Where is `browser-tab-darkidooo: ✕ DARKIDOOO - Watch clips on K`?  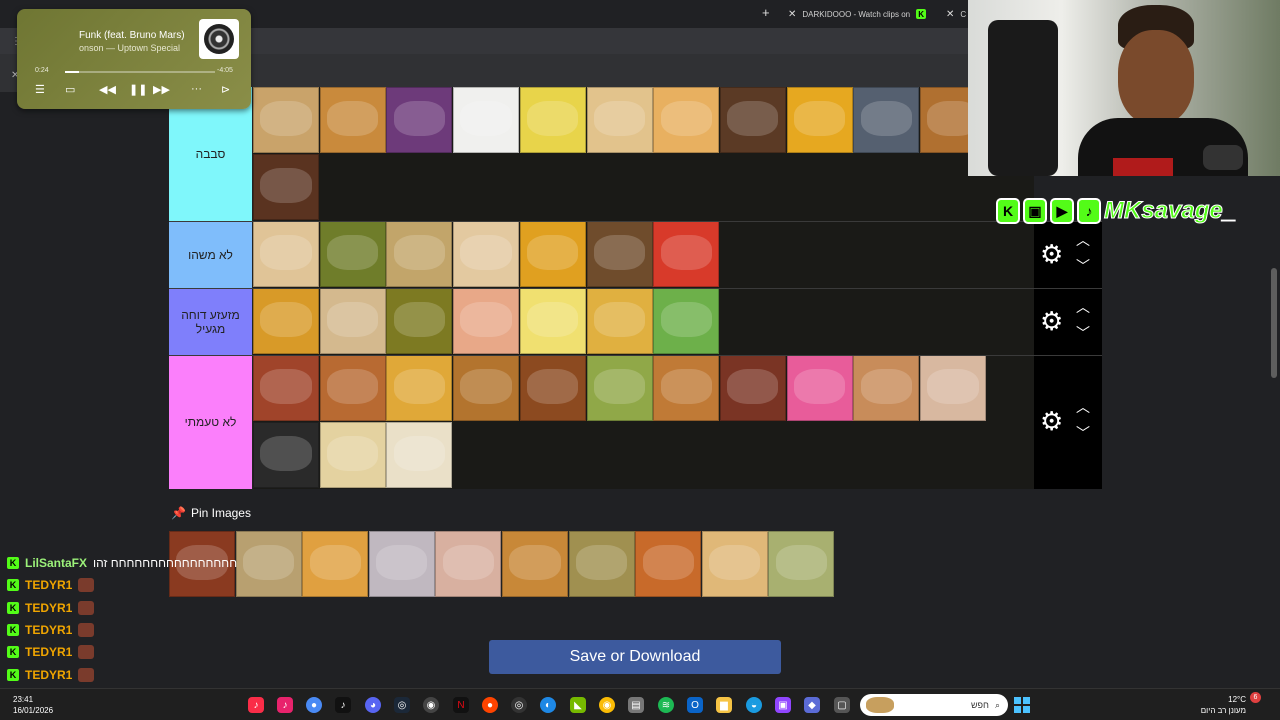 browser-tab-darkidooo: ✕ DARKIDOOO - Watch clips on K is located at coordinates (857, 14).